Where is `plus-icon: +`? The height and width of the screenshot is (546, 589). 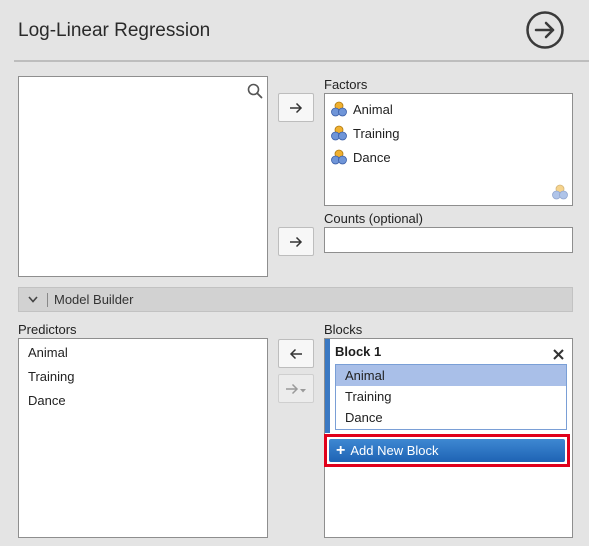
plus-icon: + is located at coordinates (341, 450).